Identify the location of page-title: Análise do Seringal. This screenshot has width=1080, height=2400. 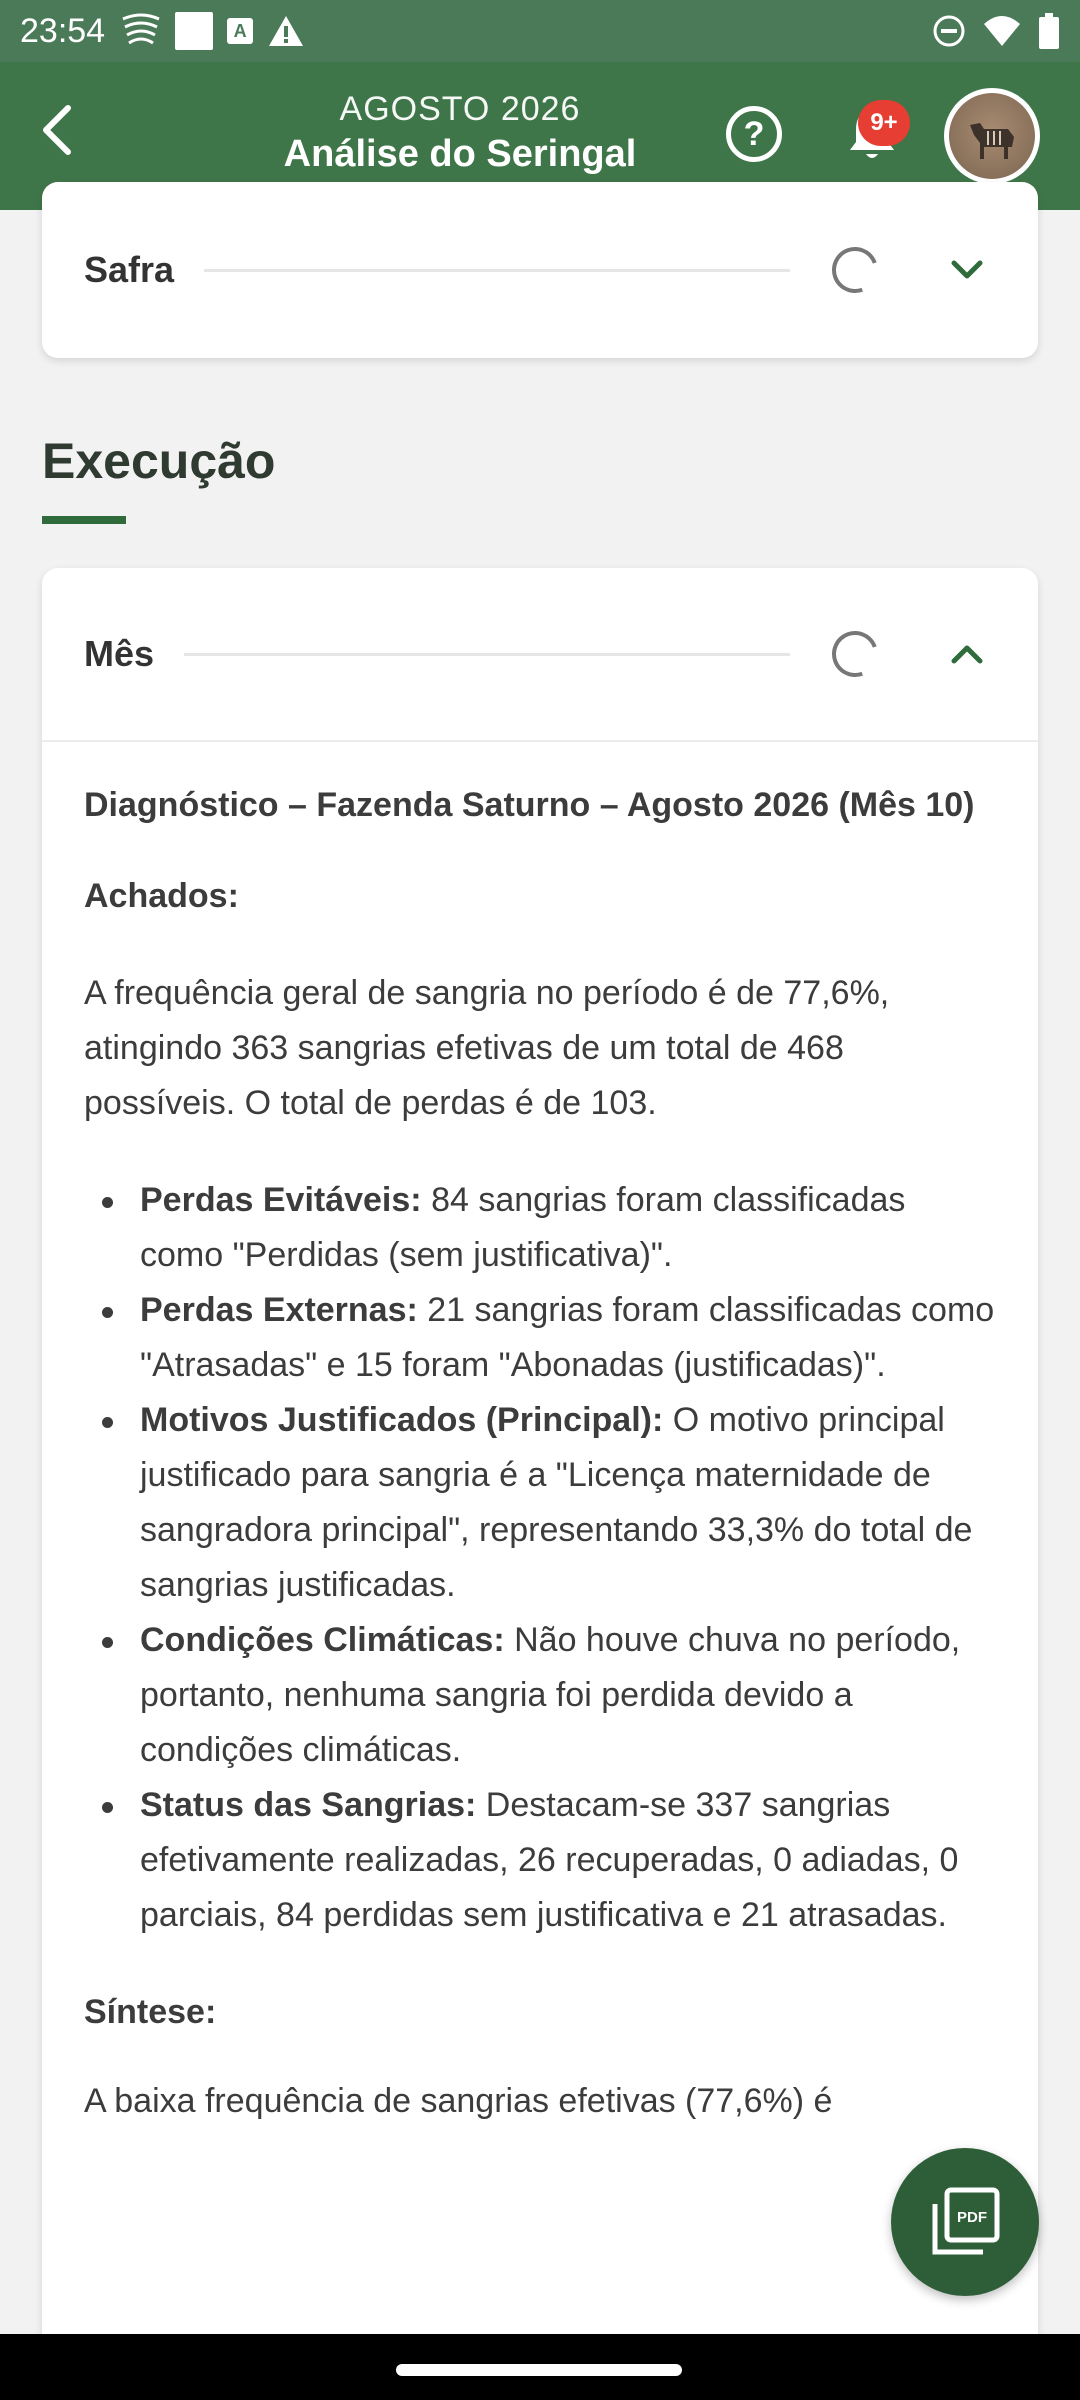
(460, 154).